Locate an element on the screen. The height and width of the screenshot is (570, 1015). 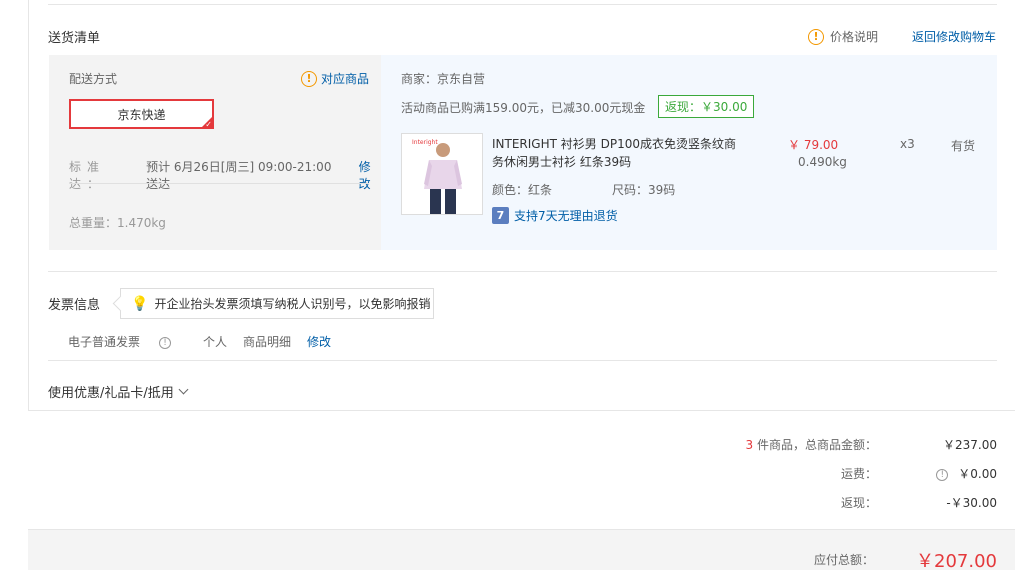
invoice-type-label: 电子普通发票 is located at coordinates (104, 342).